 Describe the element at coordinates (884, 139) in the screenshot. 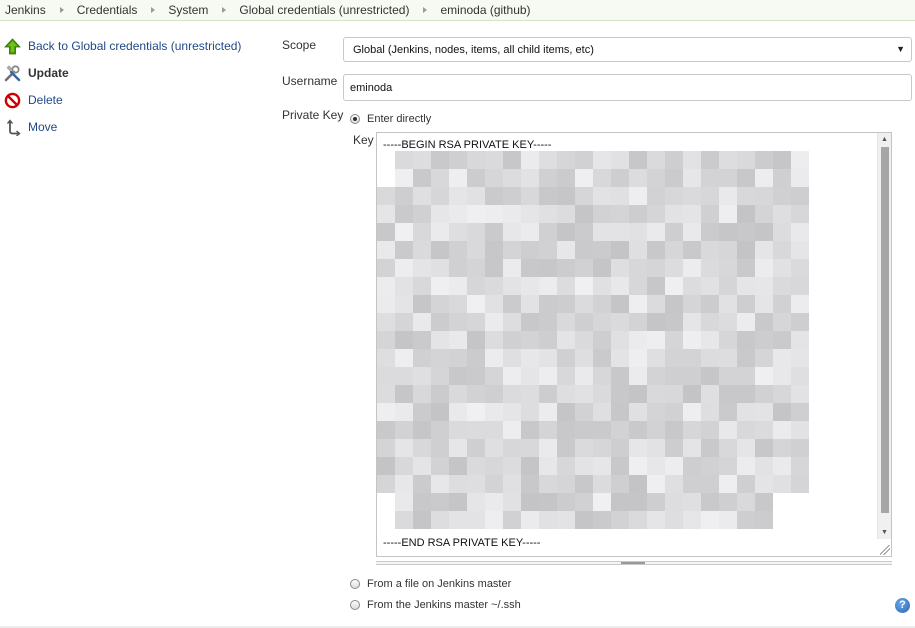

I see `scroll-up-arrow-icon: ▲` at that location.